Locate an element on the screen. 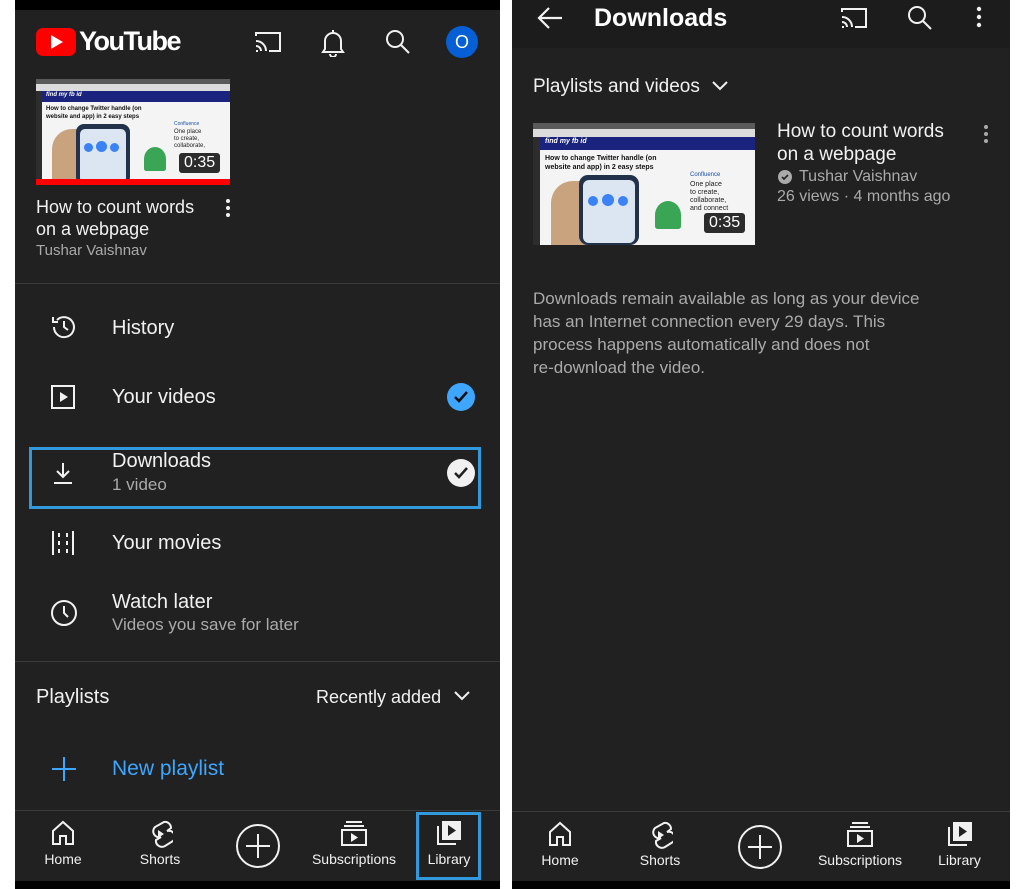 The width and height of the screenshot is (1024, 889). library-item-watch-later: Watch later Videos you save for later is located at coordinates (257, 615).